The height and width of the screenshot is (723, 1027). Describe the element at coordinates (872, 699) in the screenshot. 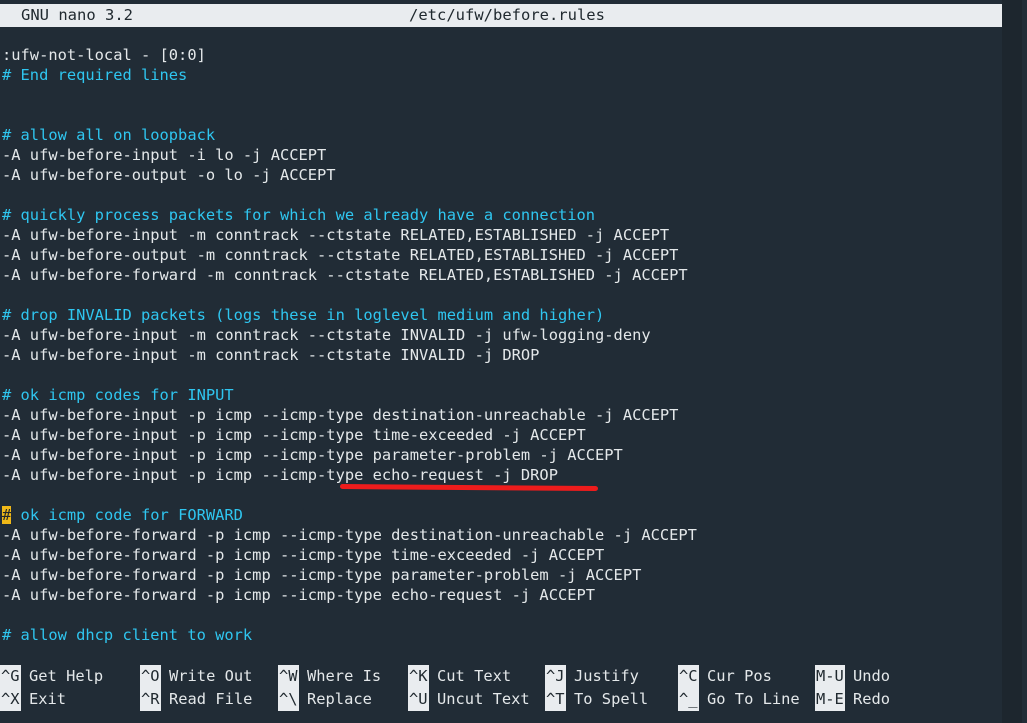

I see `shortcut-label: Redo` at that location.